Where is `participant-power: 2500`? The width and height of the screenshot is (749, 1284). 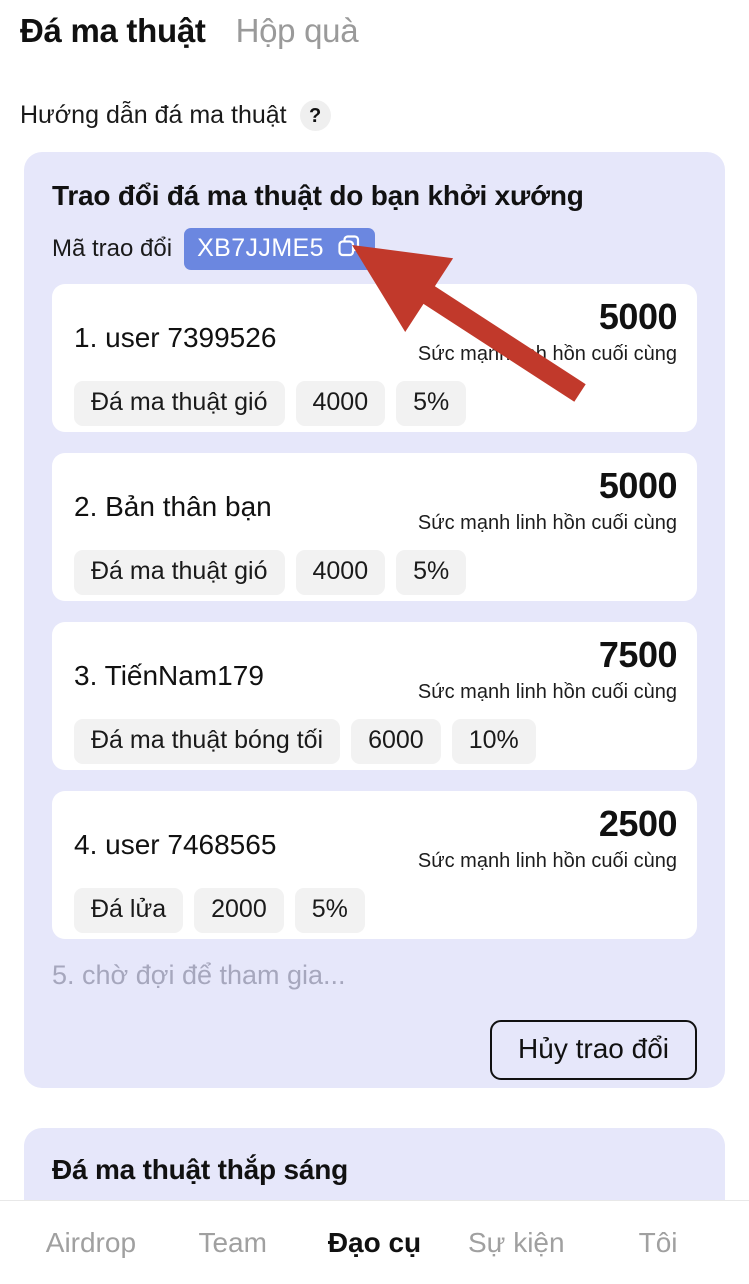
participant-power: 2500 is located at coordinates (638, 823).